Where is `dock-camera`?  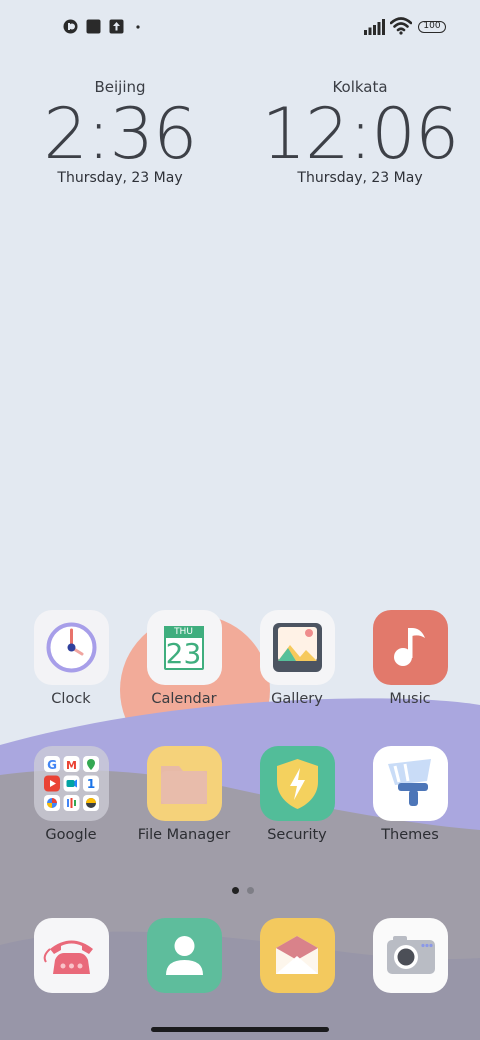 dock-camera is located at coordinates (410, 955).